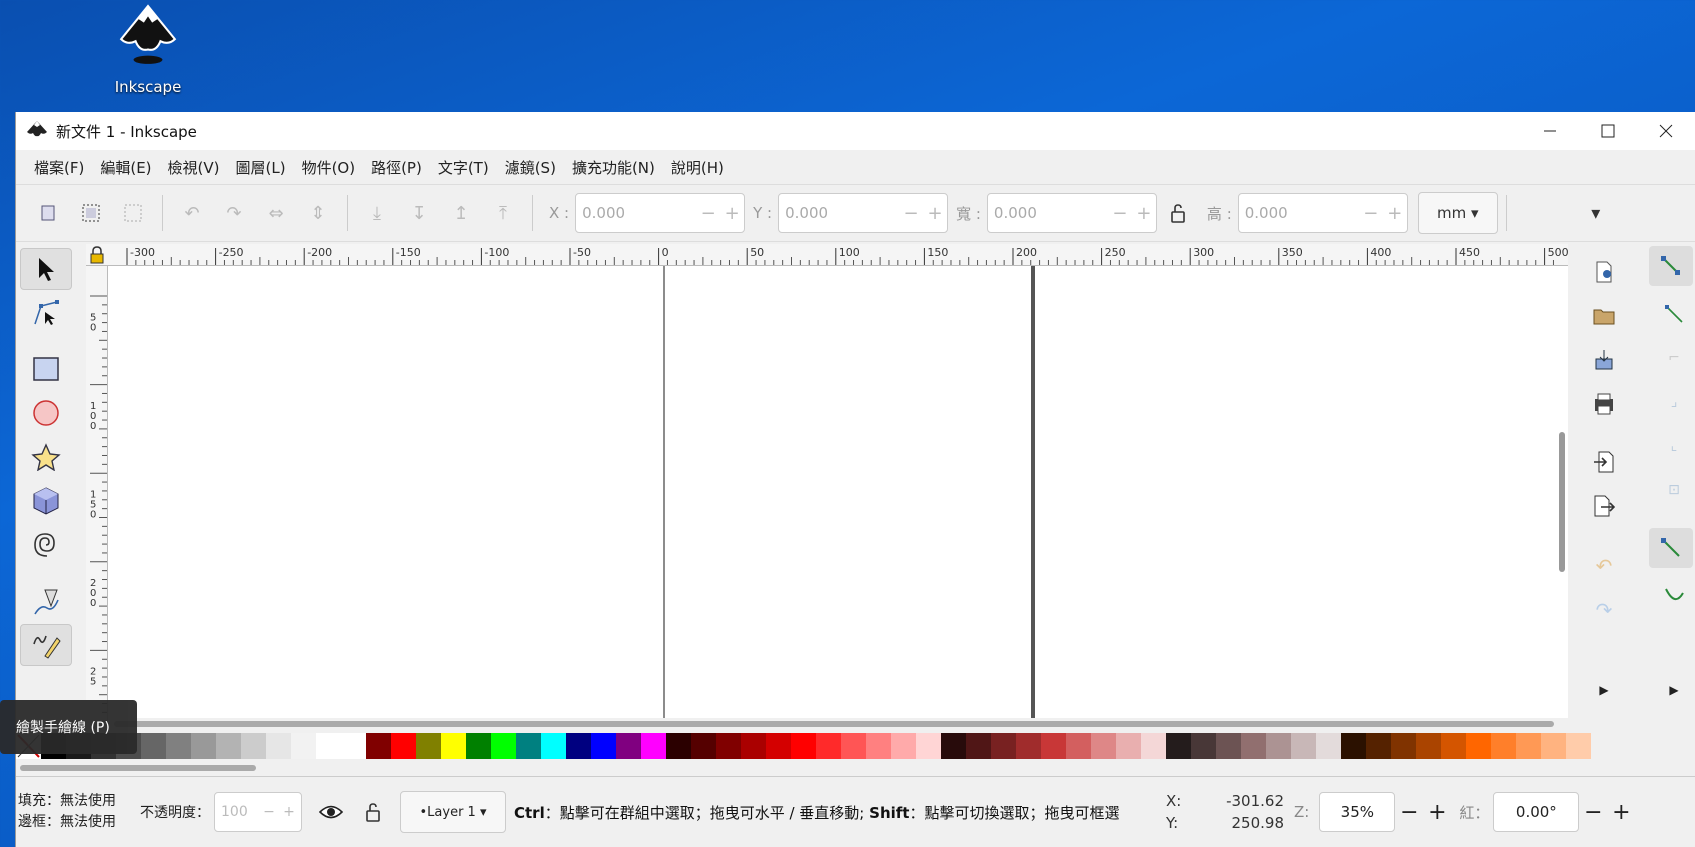  What do you see at coordinates (1395, 213) in the screenshot?
I see `height-increment-button: +` at bounding box center [1395, 213].